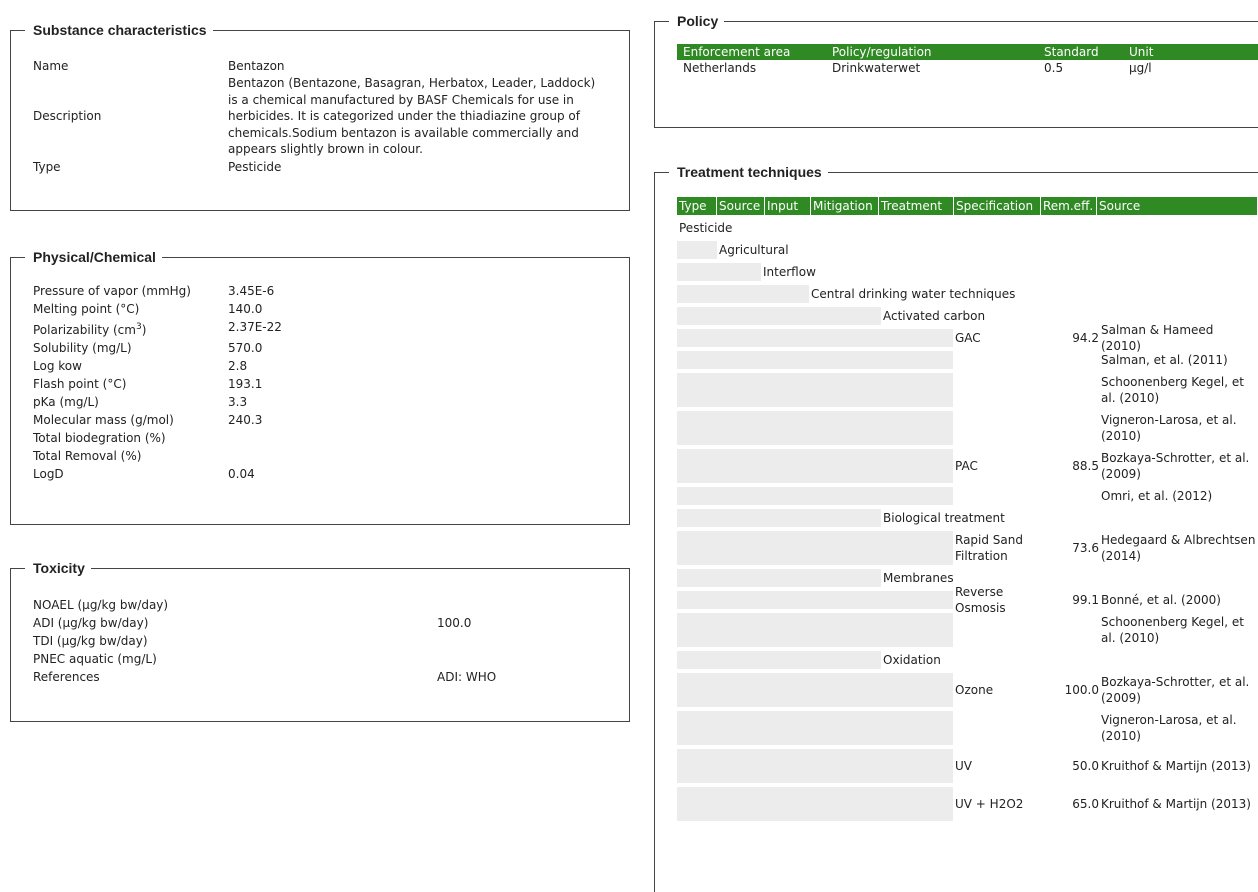 This screenshot has width=1258, height=892. What do you see at coordinates (66, 677) in the screenshot?
I see `toxicity-label: References` at bounding box center [66, 677].